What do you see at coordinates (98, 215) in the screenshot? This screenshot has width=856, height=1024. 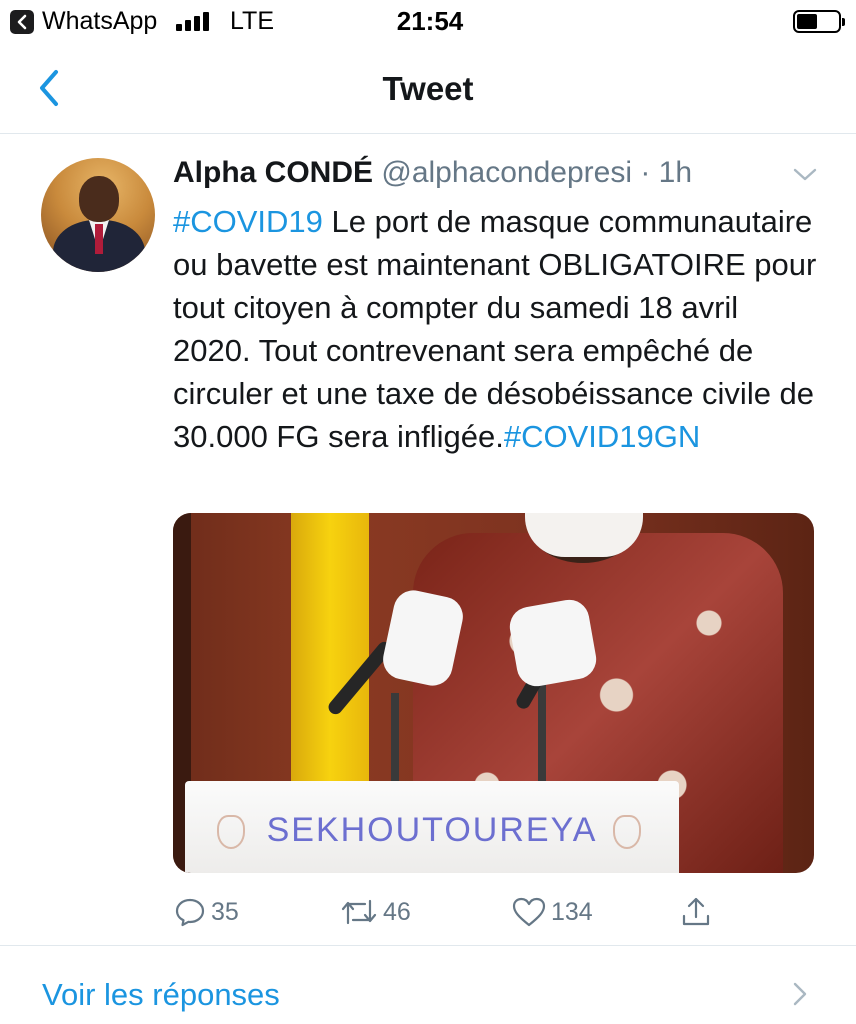 I see `avatar` at bounding box center [98, 215].